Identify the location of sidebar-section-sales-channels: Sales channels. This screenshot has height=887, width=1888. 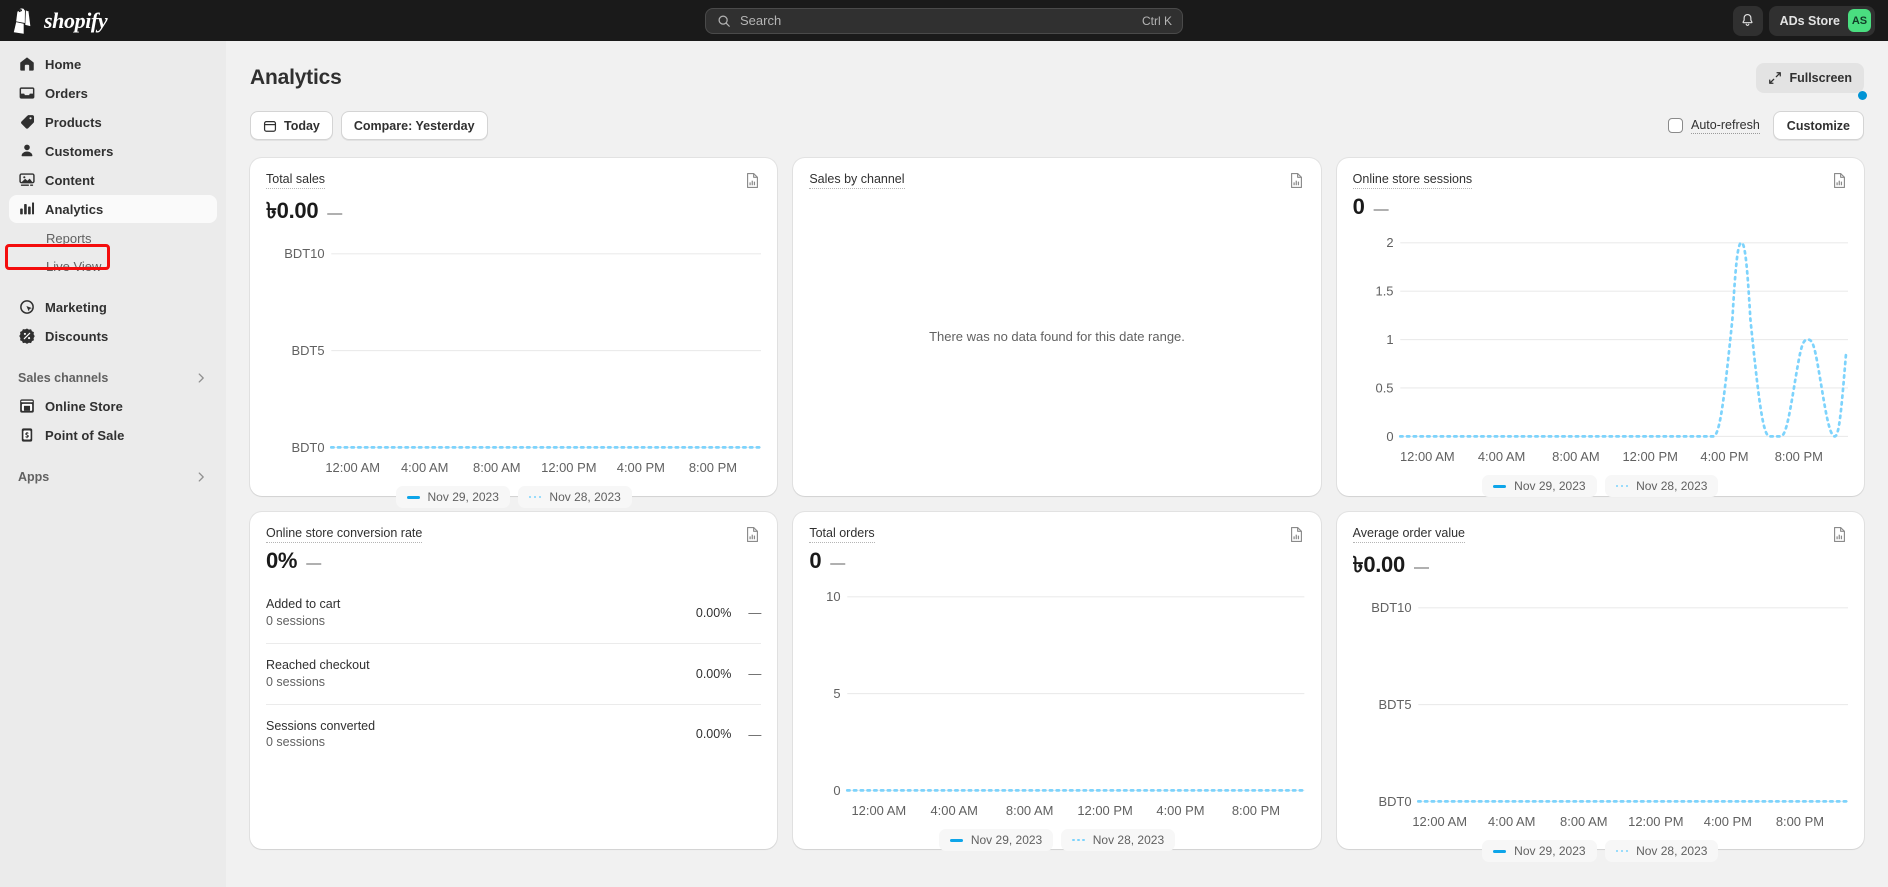
(113, 378).